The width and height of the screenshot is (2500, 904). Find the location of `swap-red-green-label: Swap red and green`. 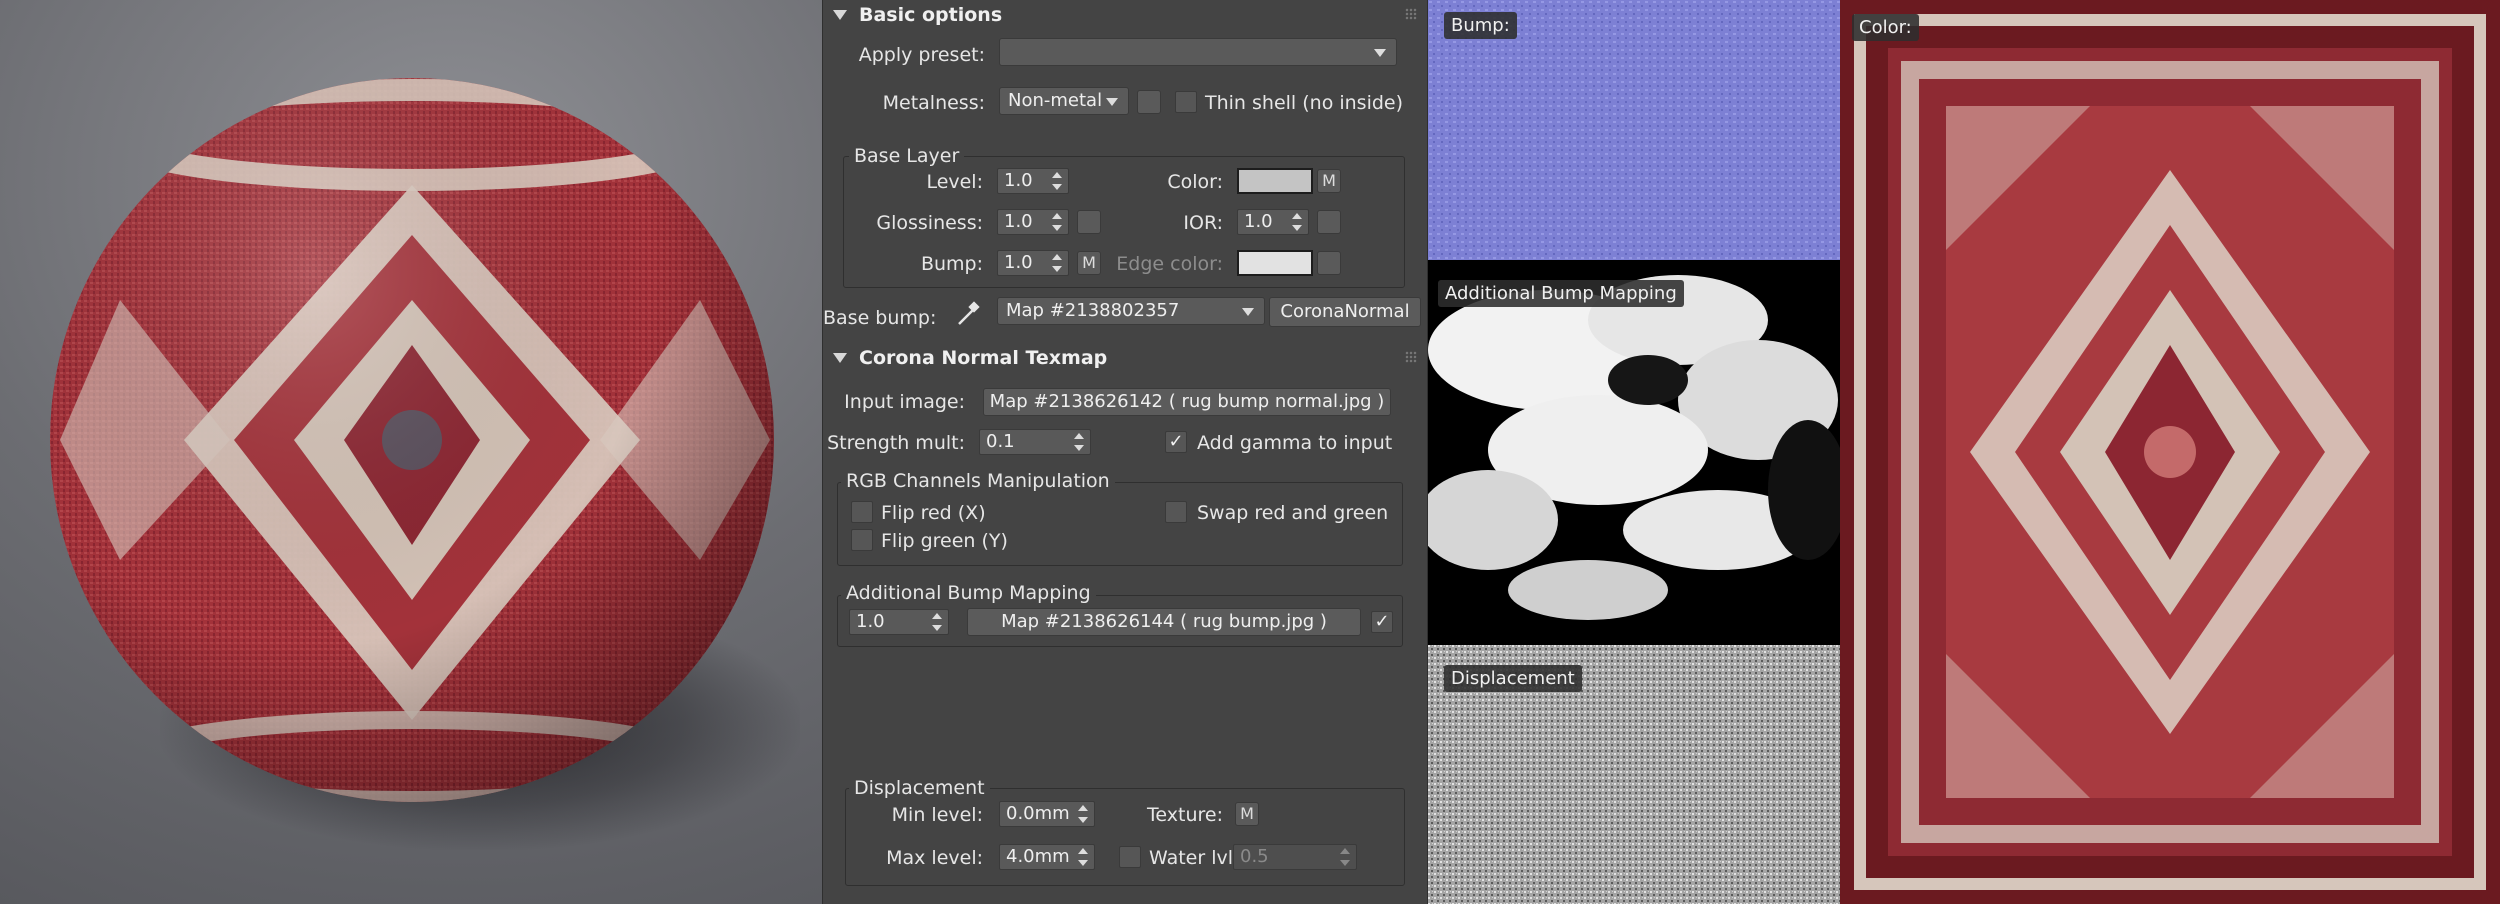

swap-red-green-label: Swap red and green is located at coordinates (1293, 513).